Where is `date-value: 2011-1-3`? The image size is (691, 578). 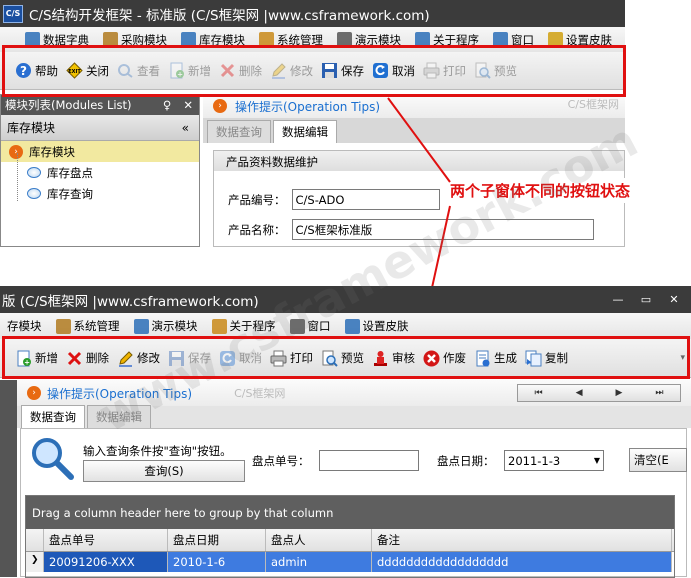 date-value: 2011-1-3 is located at coordinates (534, 460).